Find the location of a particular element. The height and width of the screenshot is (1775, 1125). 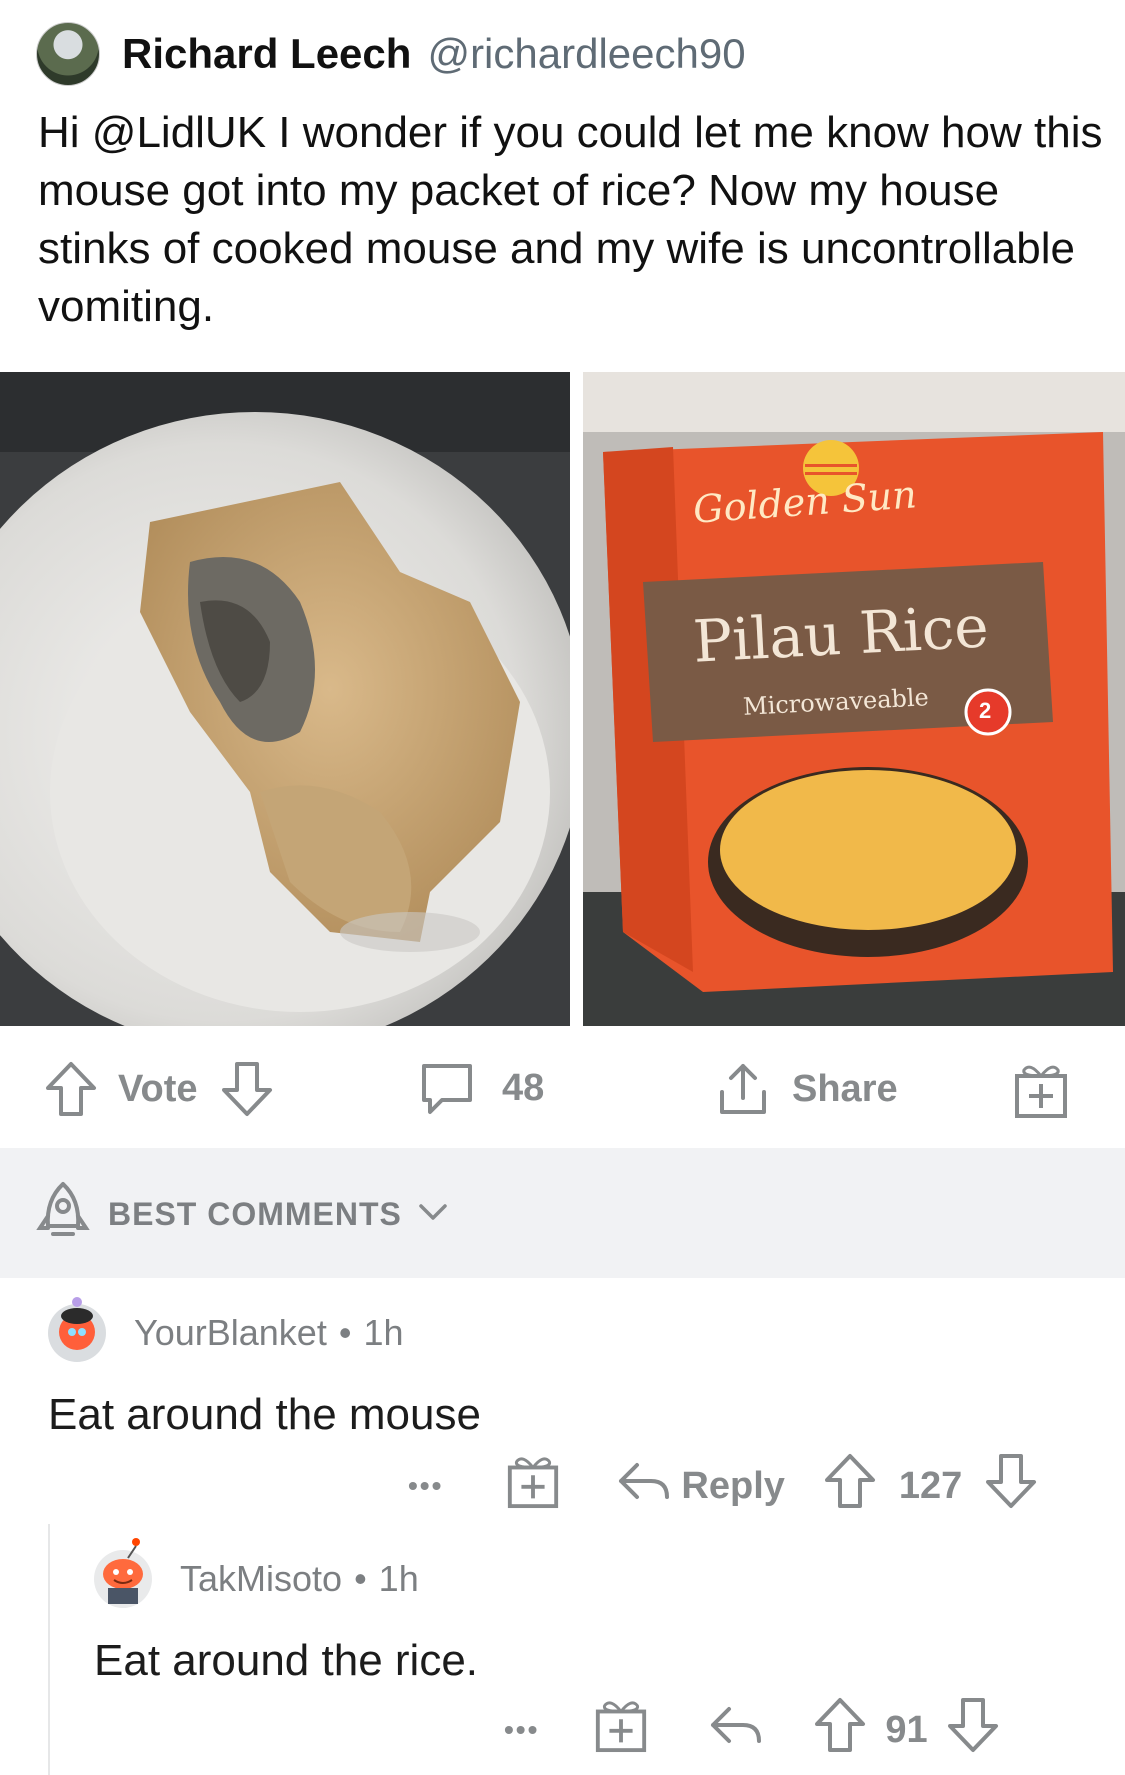

comments-button: 48 is located at coordinates (481, 1088).